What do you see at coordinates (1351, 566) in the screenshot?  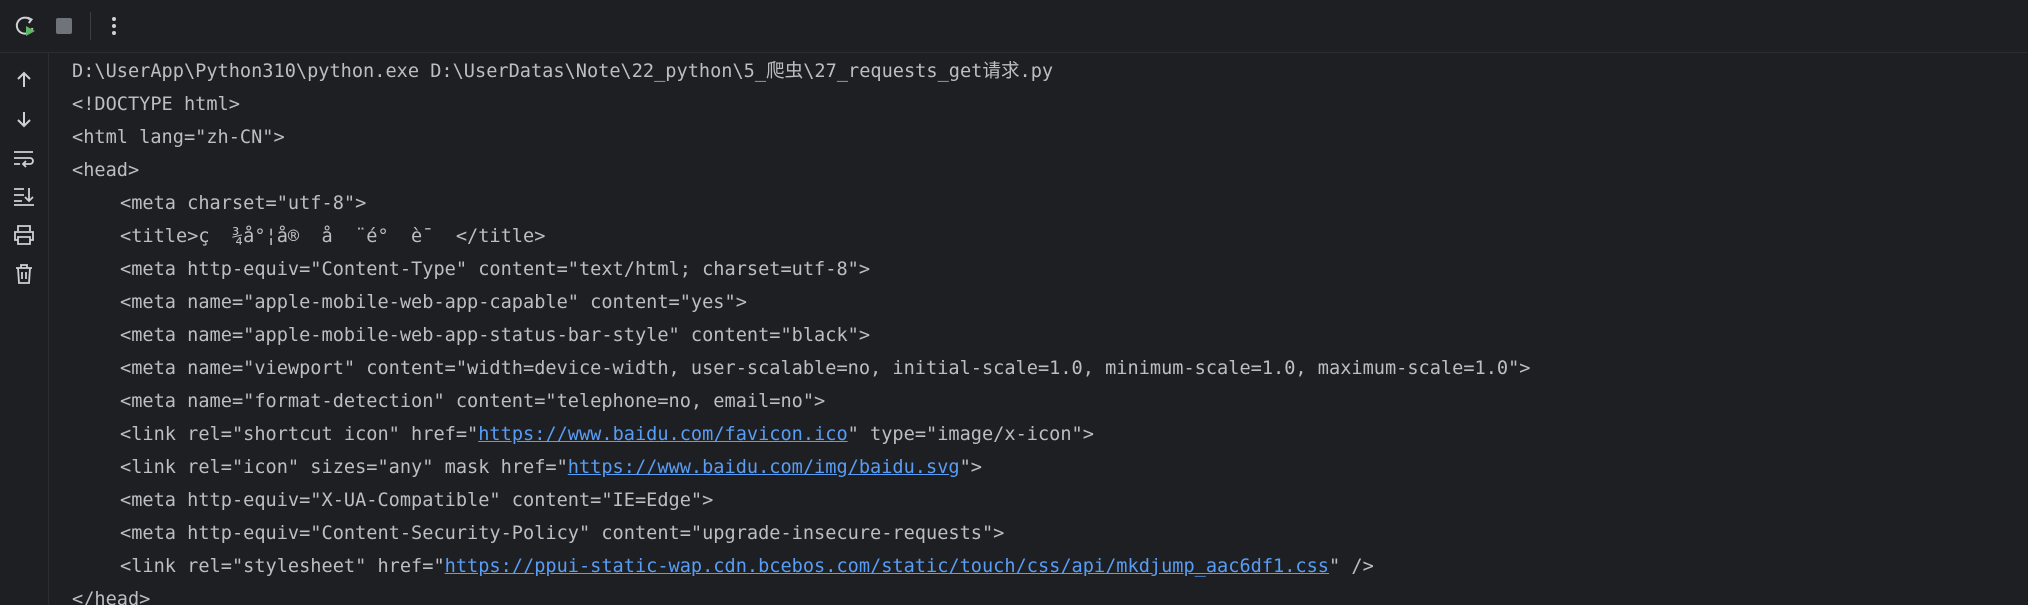 I see `console-line-text: " />` at bounding box center [1351, 566].